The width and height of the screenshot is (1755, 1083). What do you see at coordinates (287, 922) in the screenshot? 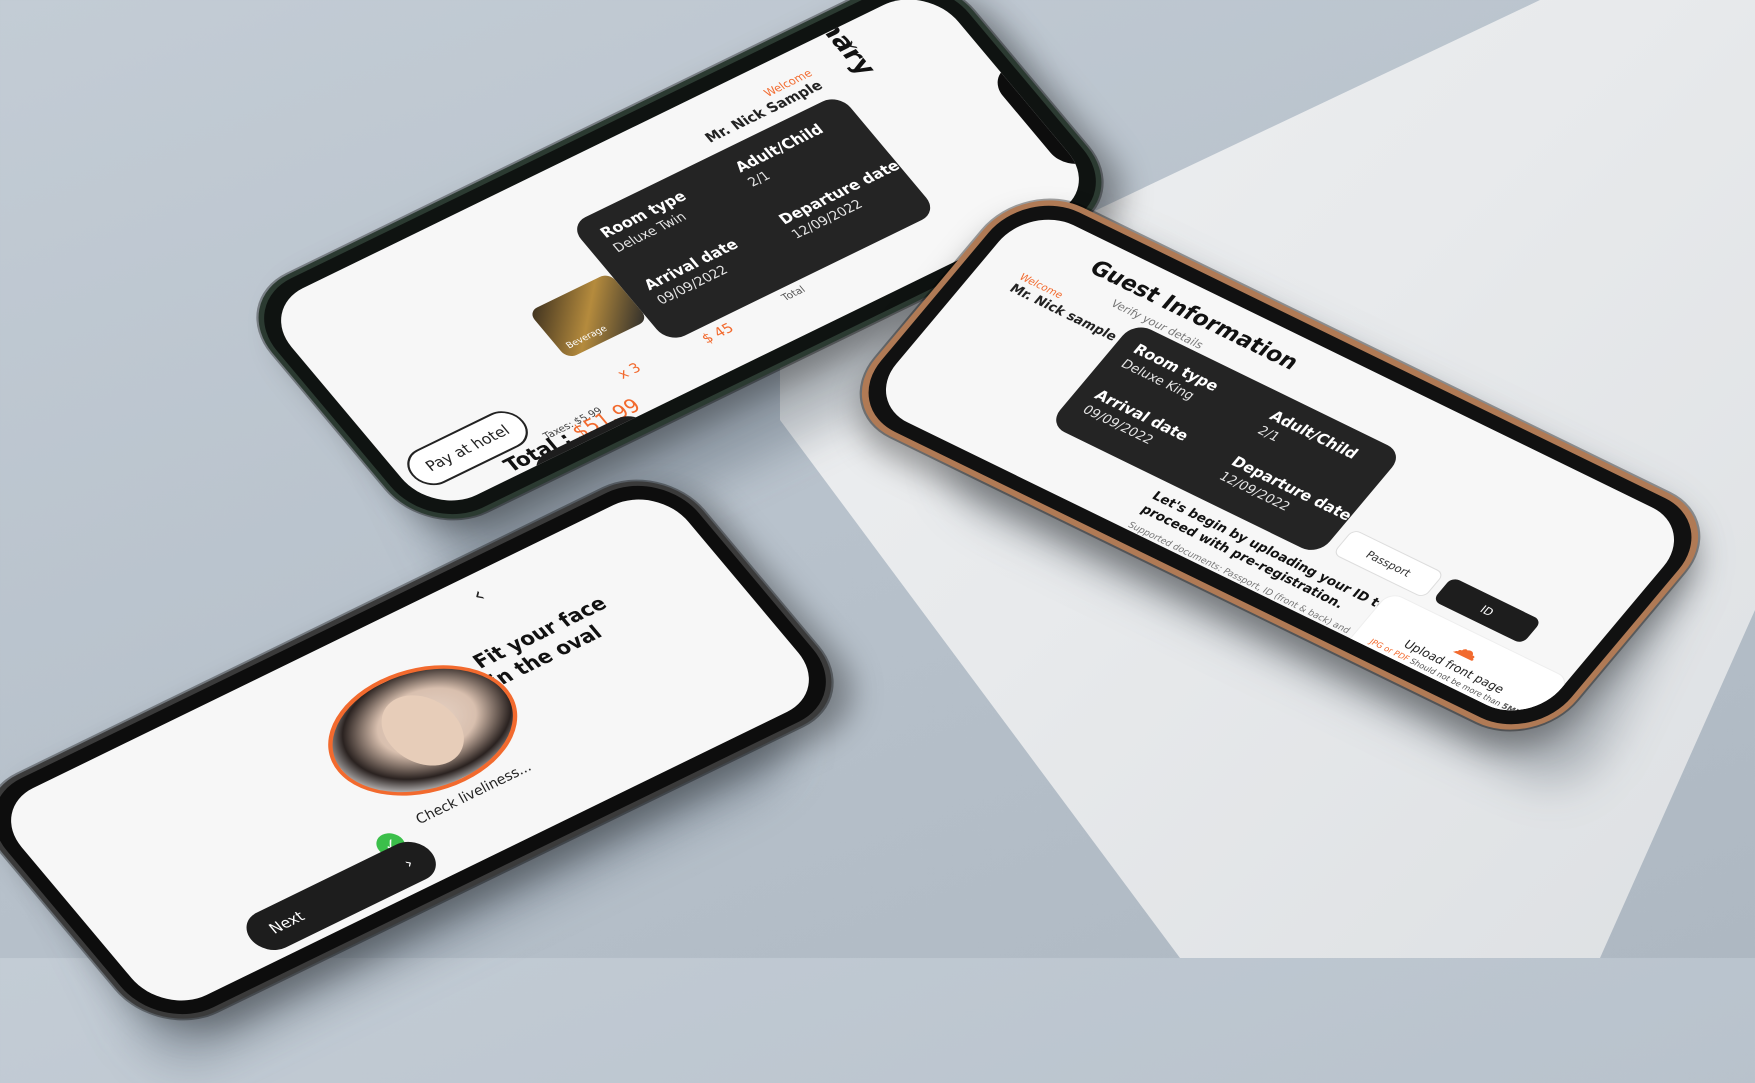
I see `next-button-label: Next` at bounding box center [287, 922].